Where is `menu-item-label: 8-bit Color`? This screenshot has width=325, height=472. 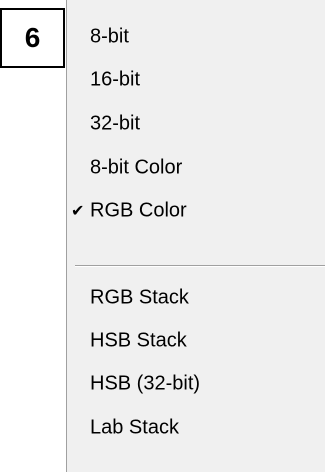
menu-item-label: 8-bit Color is located at coordinates (136, 167).